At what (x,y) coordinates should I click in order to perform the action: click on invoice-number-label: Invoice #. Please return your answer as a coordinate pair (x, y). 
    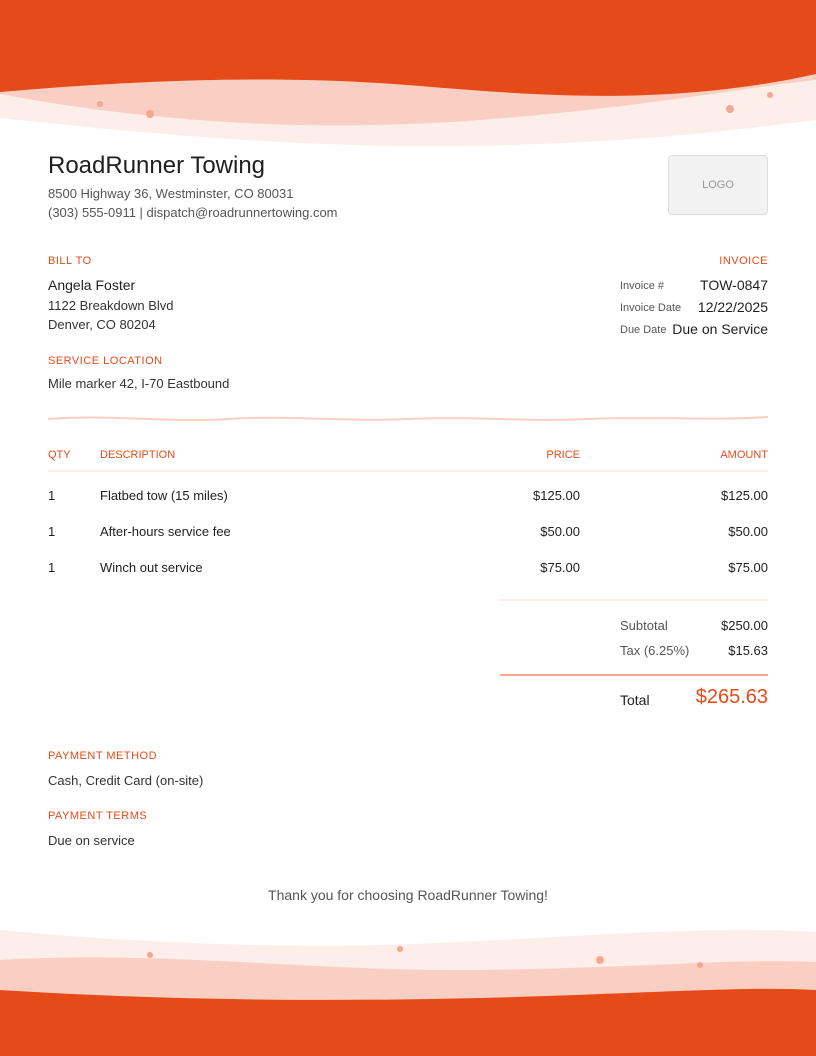
    Looking at the image, I should click on (642, 286).